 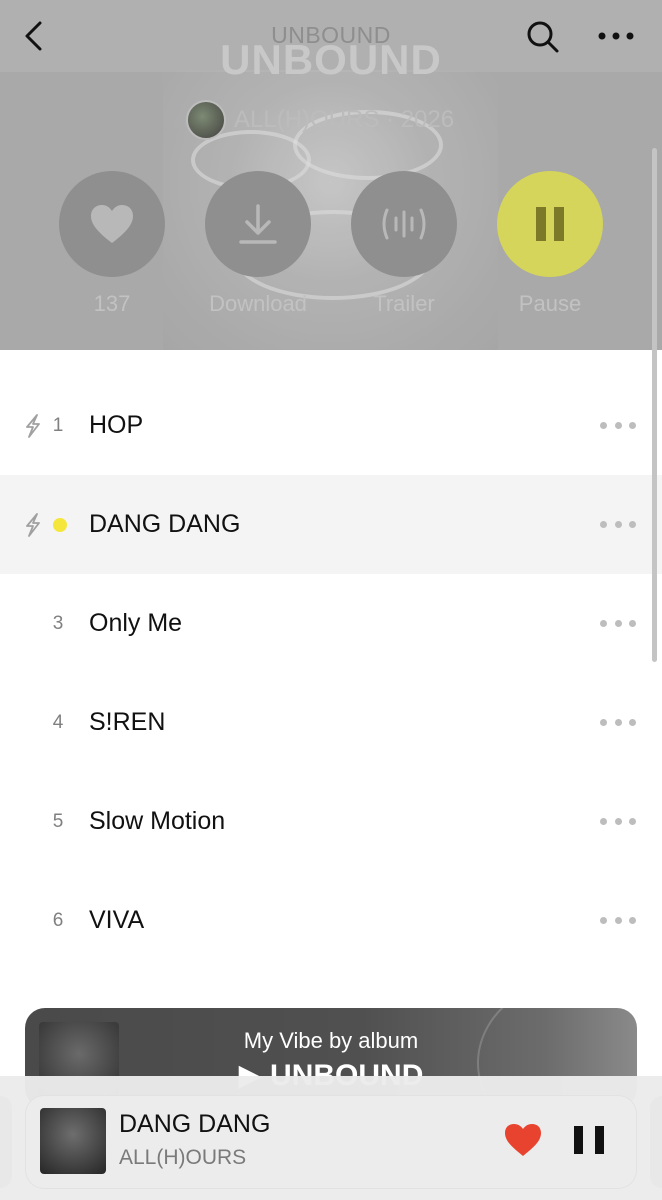 I want to click on download-action: Download, so click(x=258, y=244).